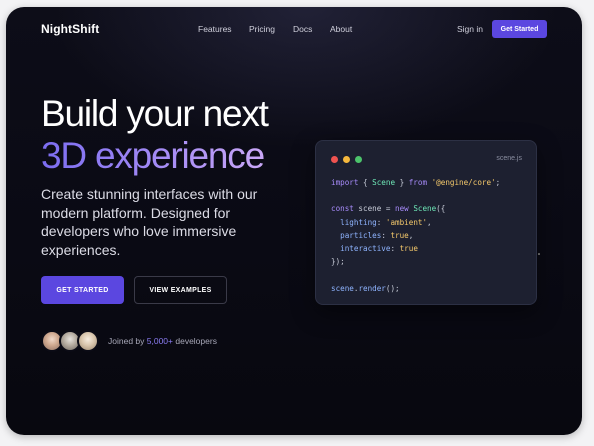 This screenshot has width=594, height=446. Describe the element at coordinates (195, 341) in the screenshot. I see `social-proof-suffix: developers` at that location.